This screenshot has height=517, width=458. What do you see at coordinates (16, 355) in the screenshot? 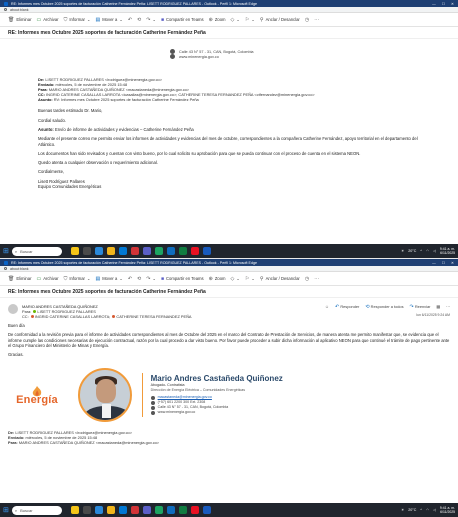
I see `thanks-line: Gracias.` at bounding box center [16, 355].